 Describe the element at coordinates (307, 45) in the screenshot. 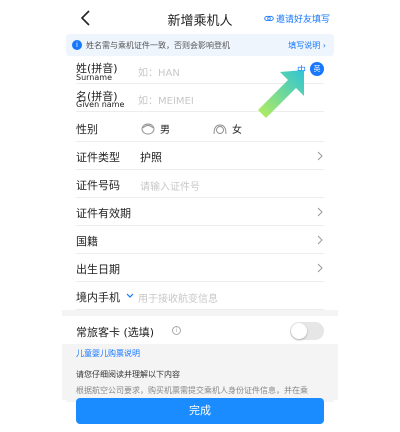

I see `fill-guide-link: 填写说明 ›` at that location.